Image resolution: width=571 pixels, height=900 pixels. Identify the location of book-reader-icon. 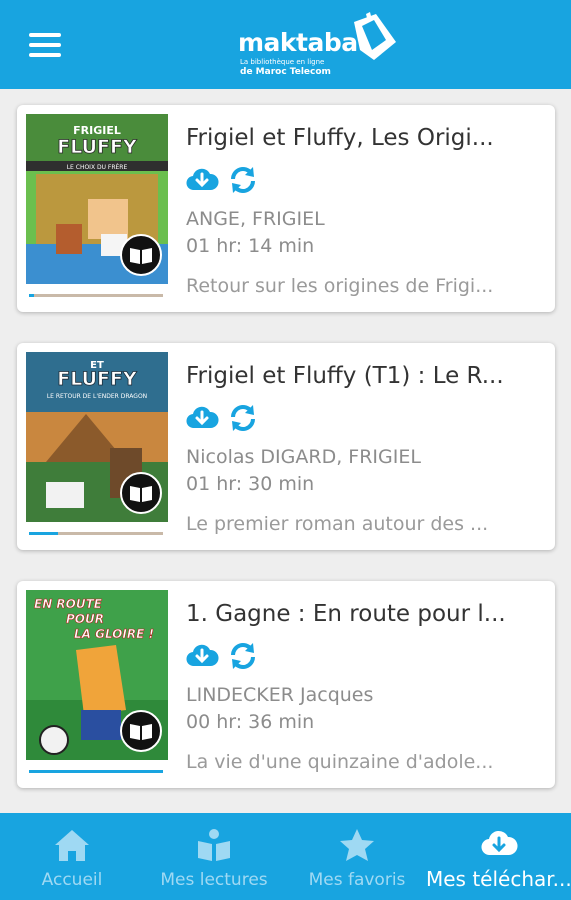
(214, 845).